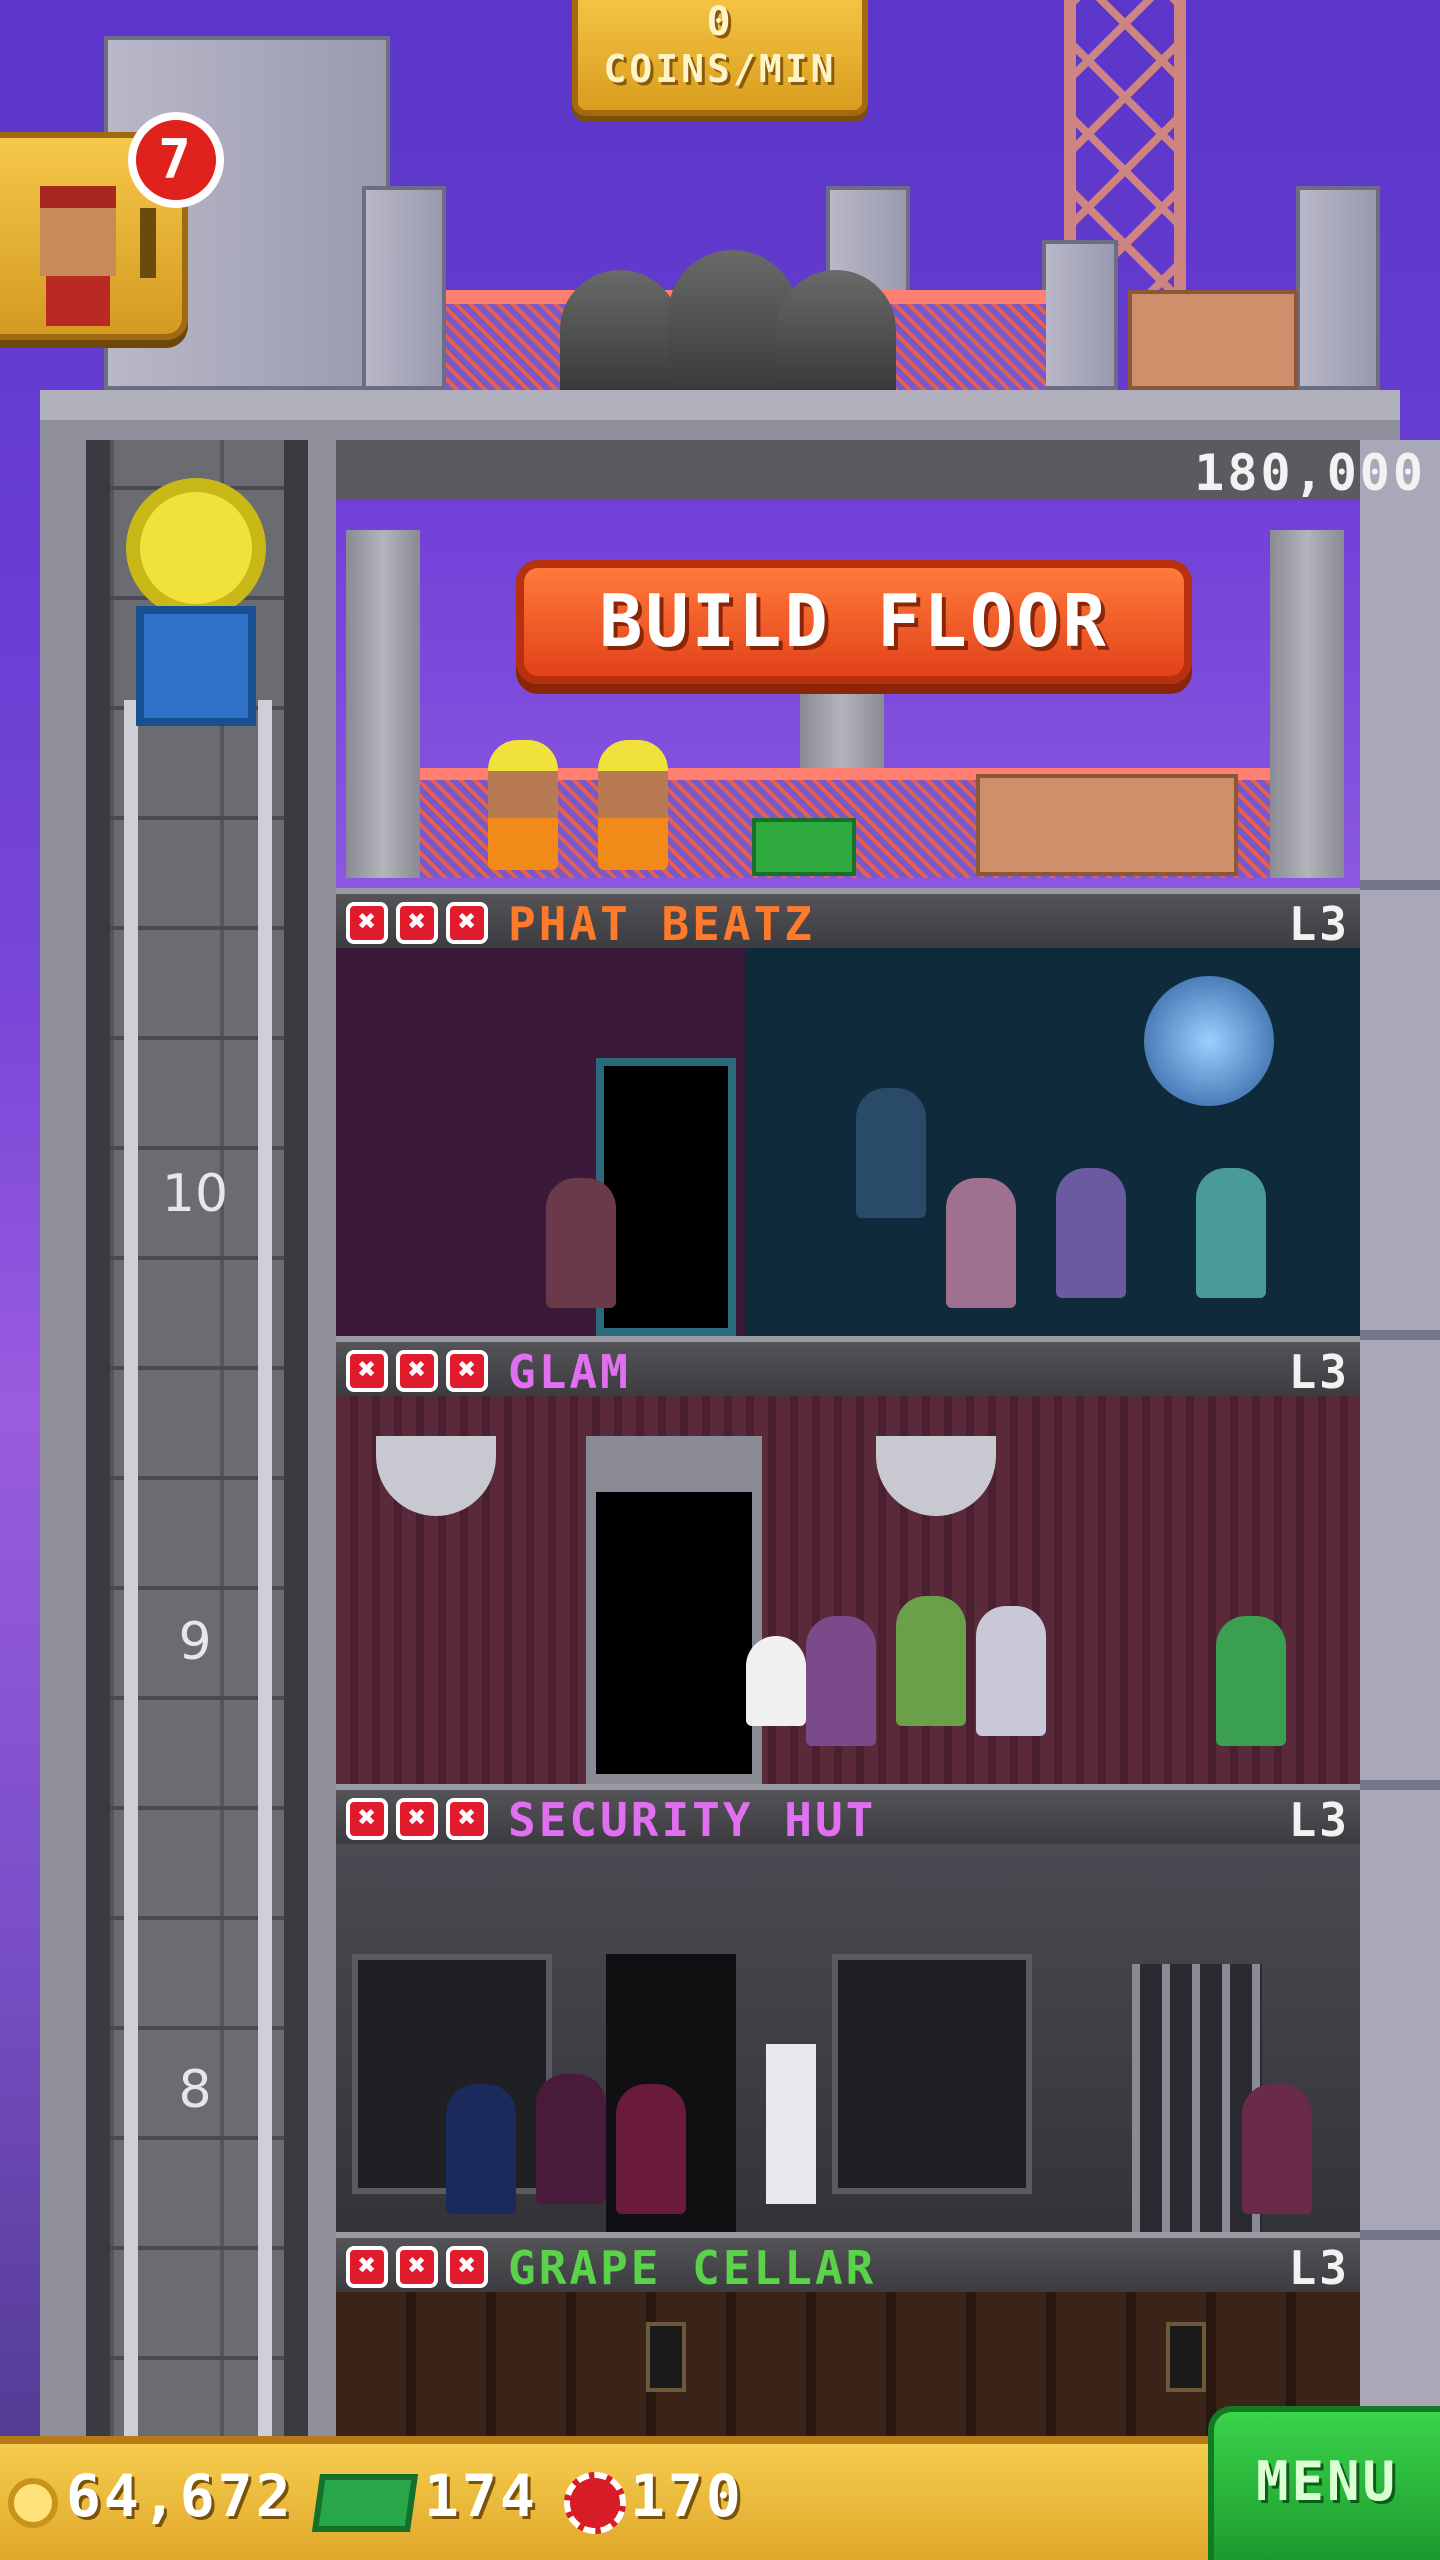 The image size is (1440, 2560). Describe the element at coordinates (1107, 825) in the screenshot. I see `crates` at that location.